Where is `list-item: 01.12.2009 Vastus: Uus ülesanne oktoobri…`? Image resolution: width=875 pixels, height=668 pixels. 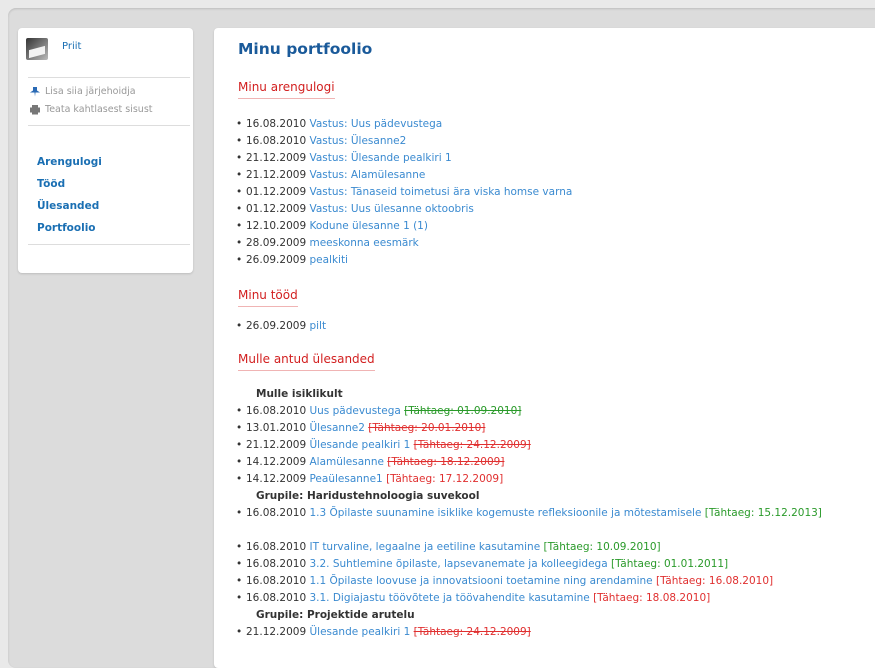 list-item: 01.12.2009 Vastus: Uus ülesanne oktoobri… is located at coordinates (555, 209).